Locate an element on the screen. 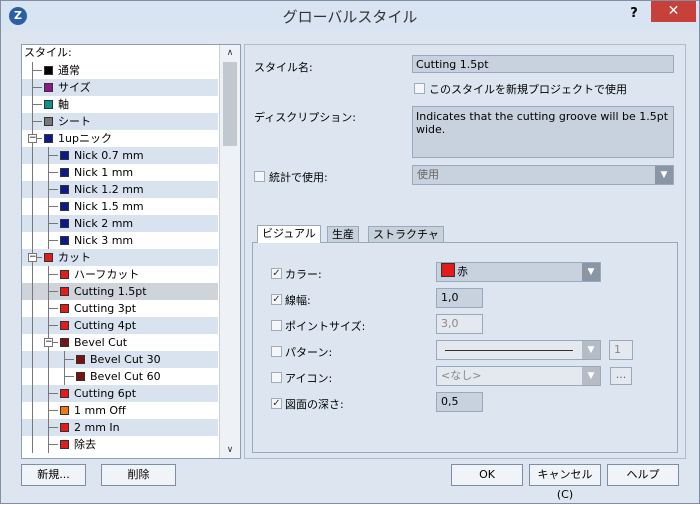 The image size is (700, 505). line-width-checkbox: ✓ is located at coordinates (276, 299).